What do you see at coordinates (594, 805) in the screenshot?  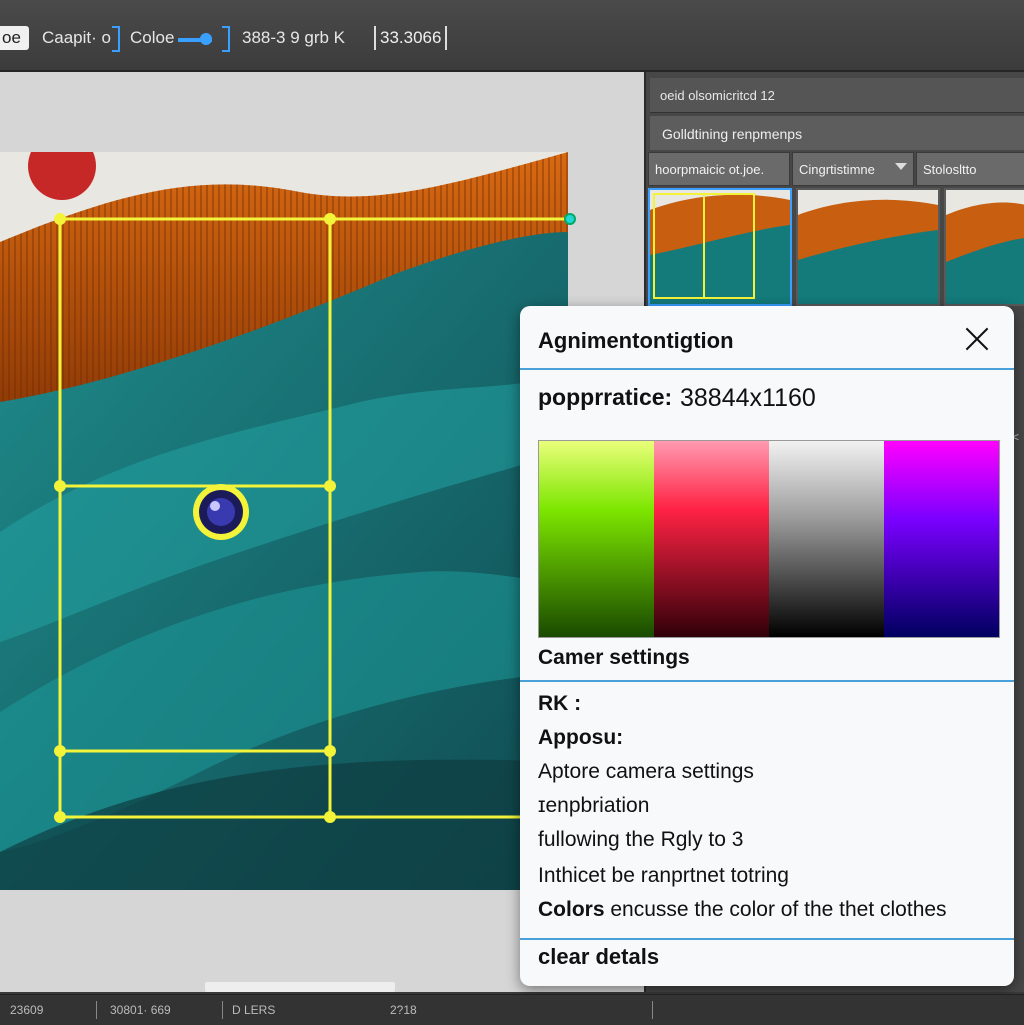 I see `setting-line: ɪenpbriation` at bounding box center [594, 805].